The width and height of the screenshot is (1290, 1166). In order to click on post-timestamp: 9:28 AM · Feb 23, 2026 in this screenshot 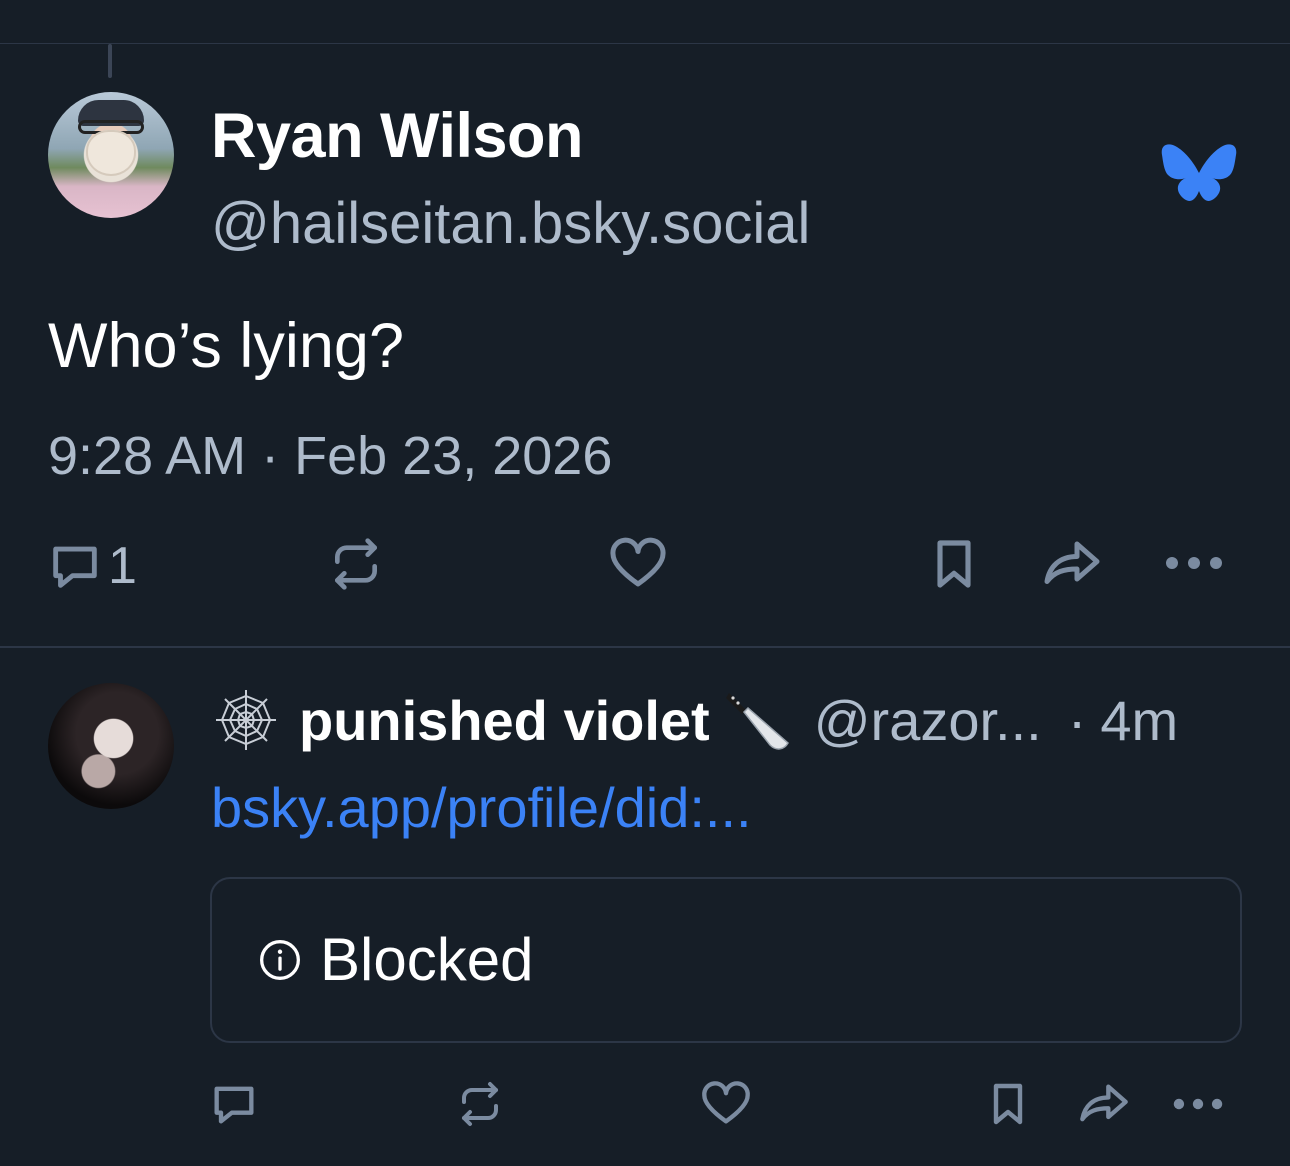, I will do `click(330, 456)`.